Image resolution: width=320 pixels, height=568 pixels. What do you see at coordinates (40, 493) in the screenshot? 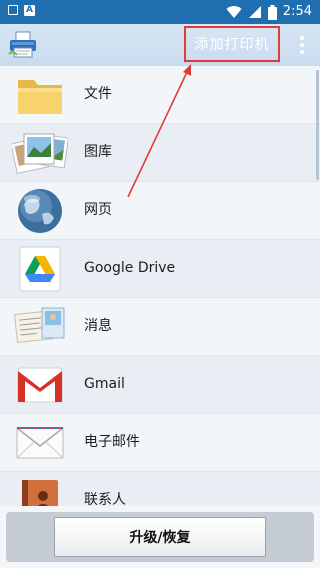
I see `contacts-book-icon` at bounding box center [40, 493].